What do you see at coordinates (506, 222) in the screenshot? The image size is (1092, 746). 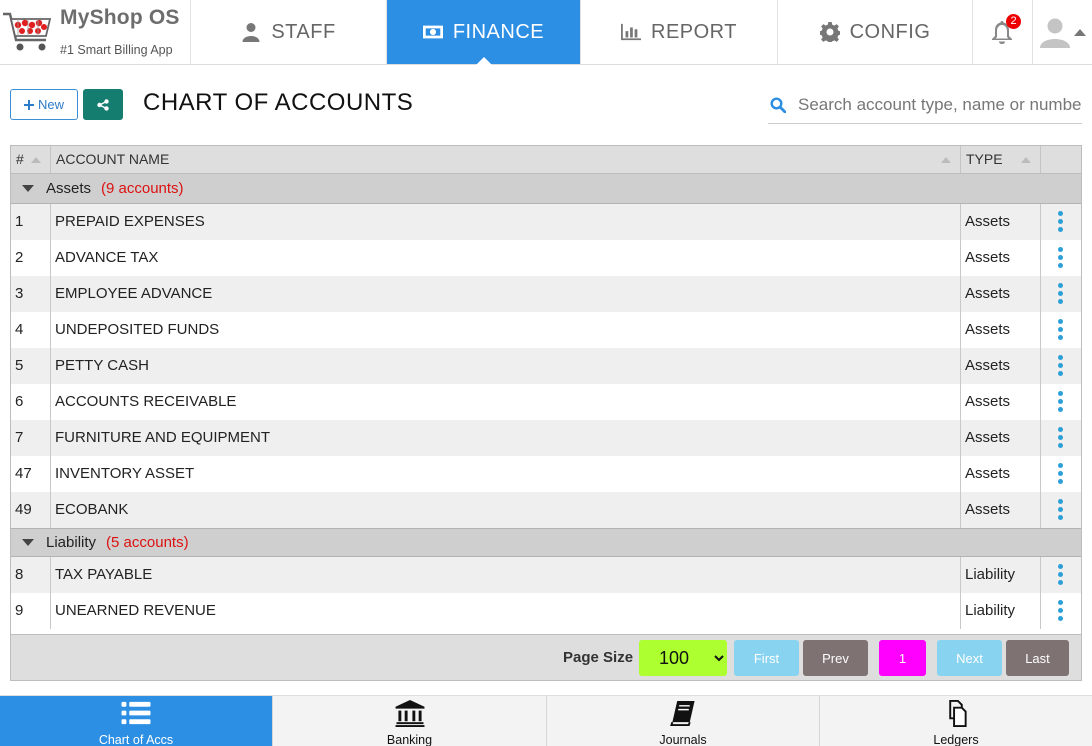 I see `cell-account-name: PREPAID EXPENSES` at bounding box center [506, 222].